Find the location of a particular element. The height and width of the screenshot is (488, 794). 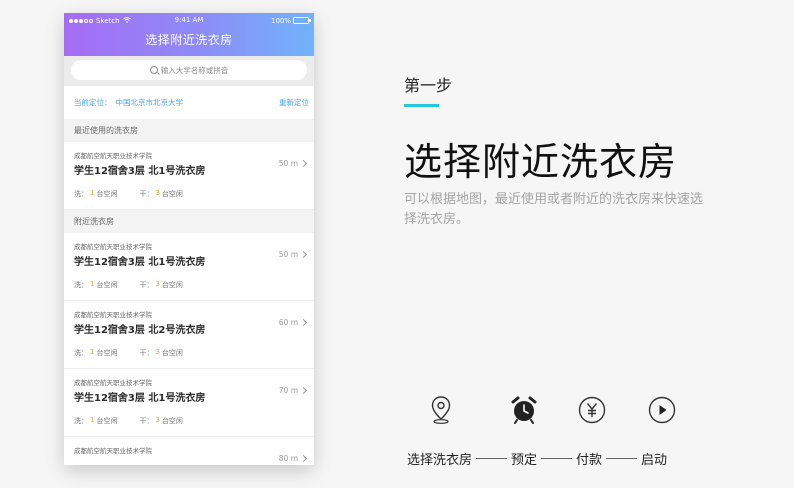

flow-step-start: 启动 is located at coordinates (654, 460).